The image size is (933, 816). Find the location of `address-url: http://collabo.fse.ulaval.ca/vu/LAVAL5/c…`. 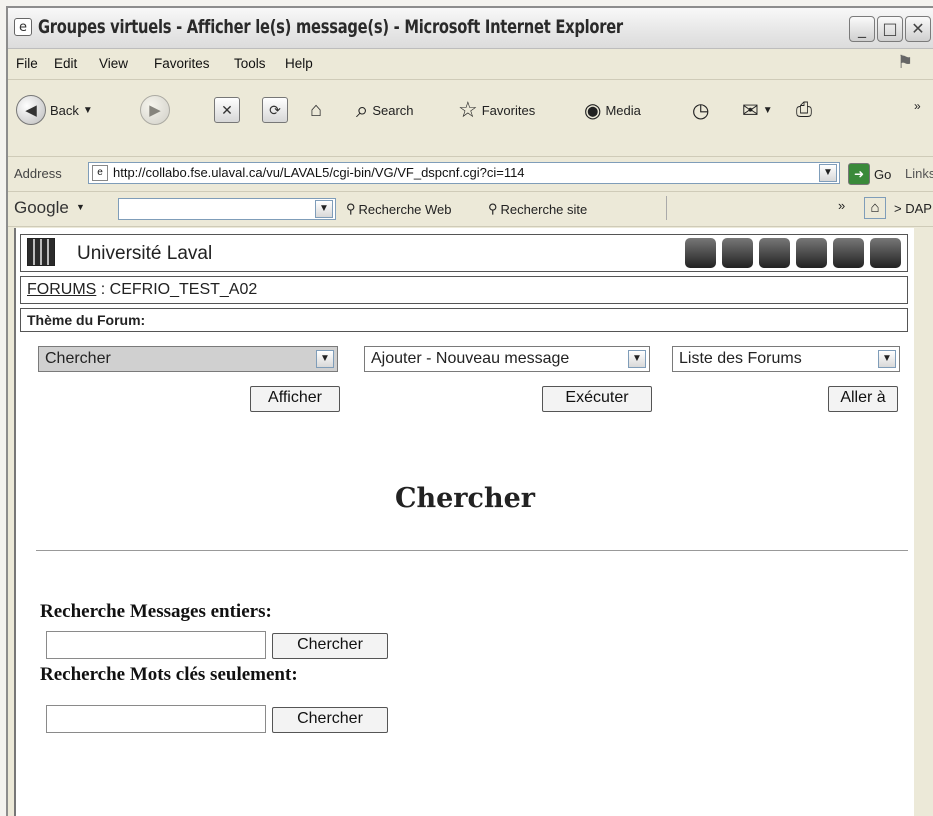

address-url: http://collabo.fse.ulaval.ca/vu/LAVAL5/c… is located at coordinates (319, 172).